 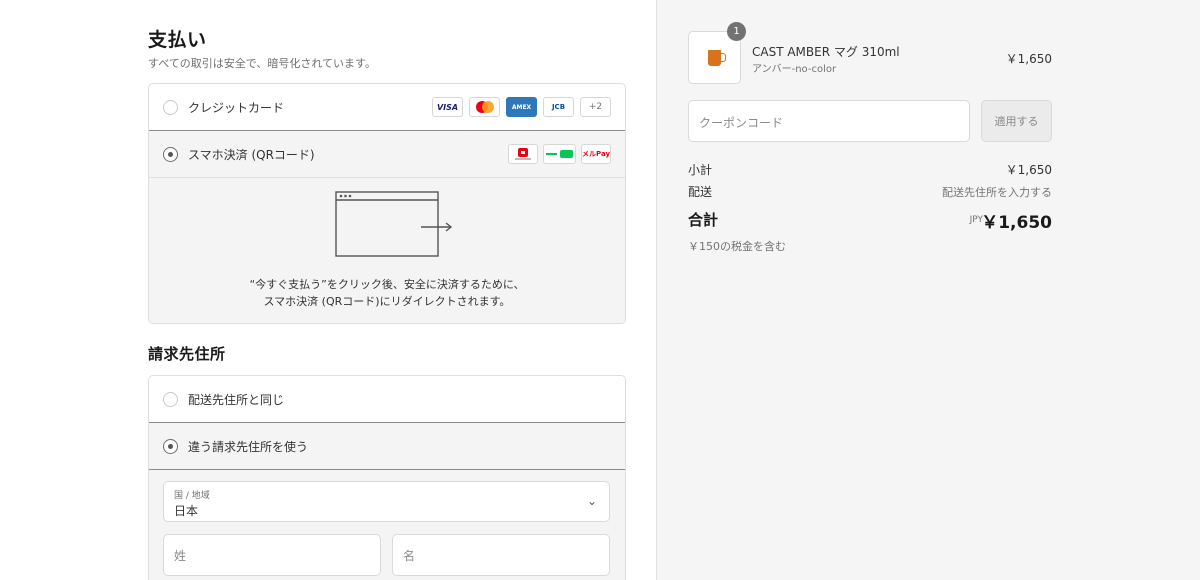 I want to click on coupon-placeholder: クーポンコード, so click(x=741, y=123).